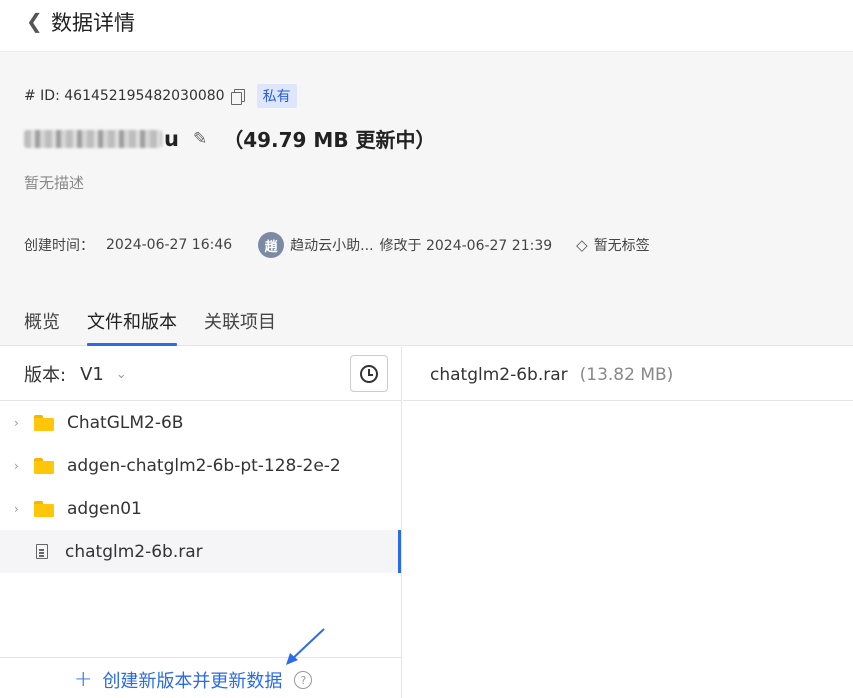 This screenshot has height=698, width=853. I want to click on file-header: chatglm2-6b.rar (13.82 MB), so click(551, 375).